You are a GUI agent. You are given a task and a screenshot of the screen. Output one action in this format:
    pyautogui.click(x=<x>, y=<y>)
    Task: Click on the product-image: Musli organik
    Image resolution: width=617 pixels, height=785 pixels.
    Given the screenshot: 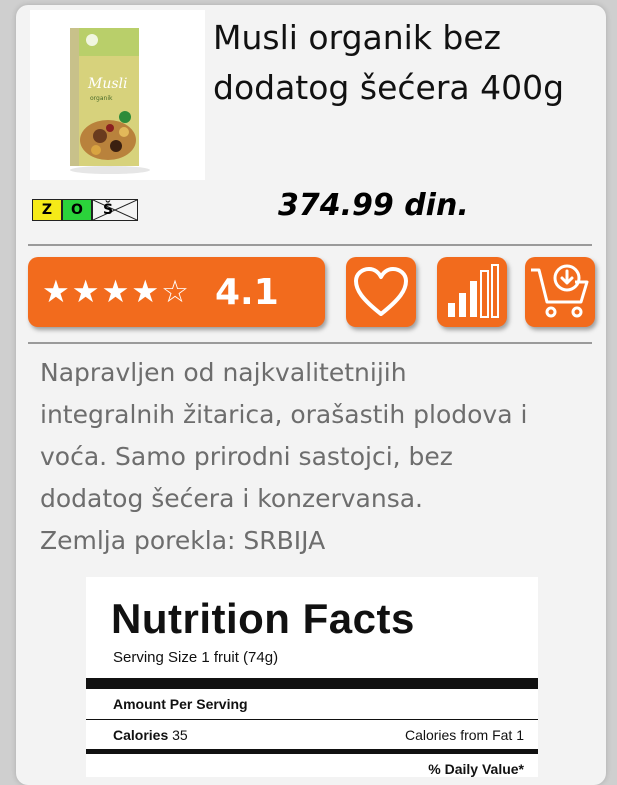 What is the action you would take?
    pyautogui.click(x=117, y=95)
    